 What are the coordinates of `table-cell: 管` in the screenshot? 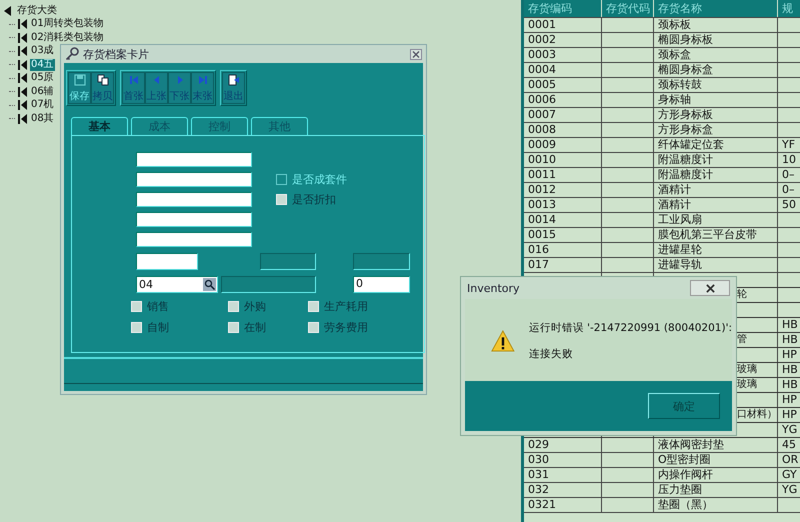 It's located at (742, 339).